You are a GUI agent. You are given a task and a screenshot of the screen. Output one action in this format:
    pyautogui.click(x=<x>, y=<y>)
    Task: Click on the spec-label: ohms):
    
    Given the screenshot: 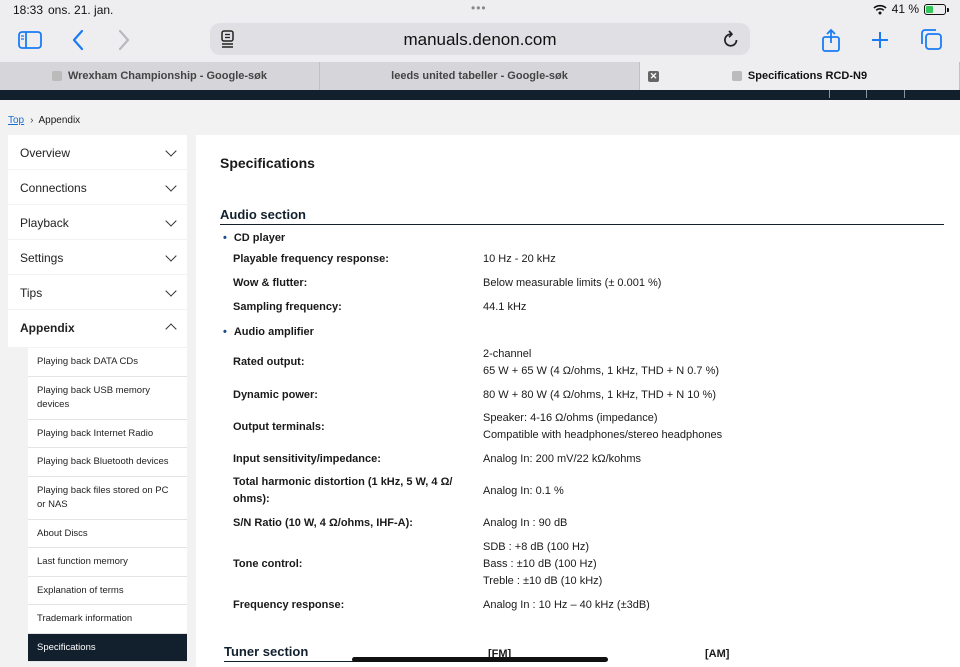 What is the action you would take?
    pyautogui.click(x=251, y=499)
    